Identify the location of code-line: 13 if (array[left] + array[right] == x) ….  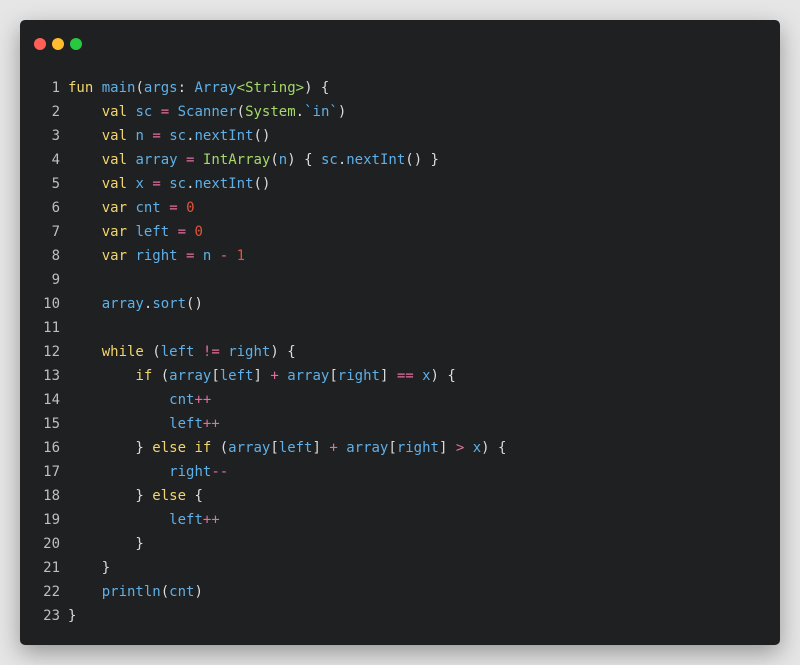
(400, 376).